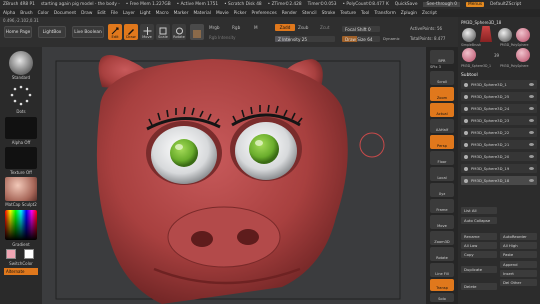 The height and width of the screenshot is (304, 540). I want to click on lightbox-button: LightBox, so click(52, 32).